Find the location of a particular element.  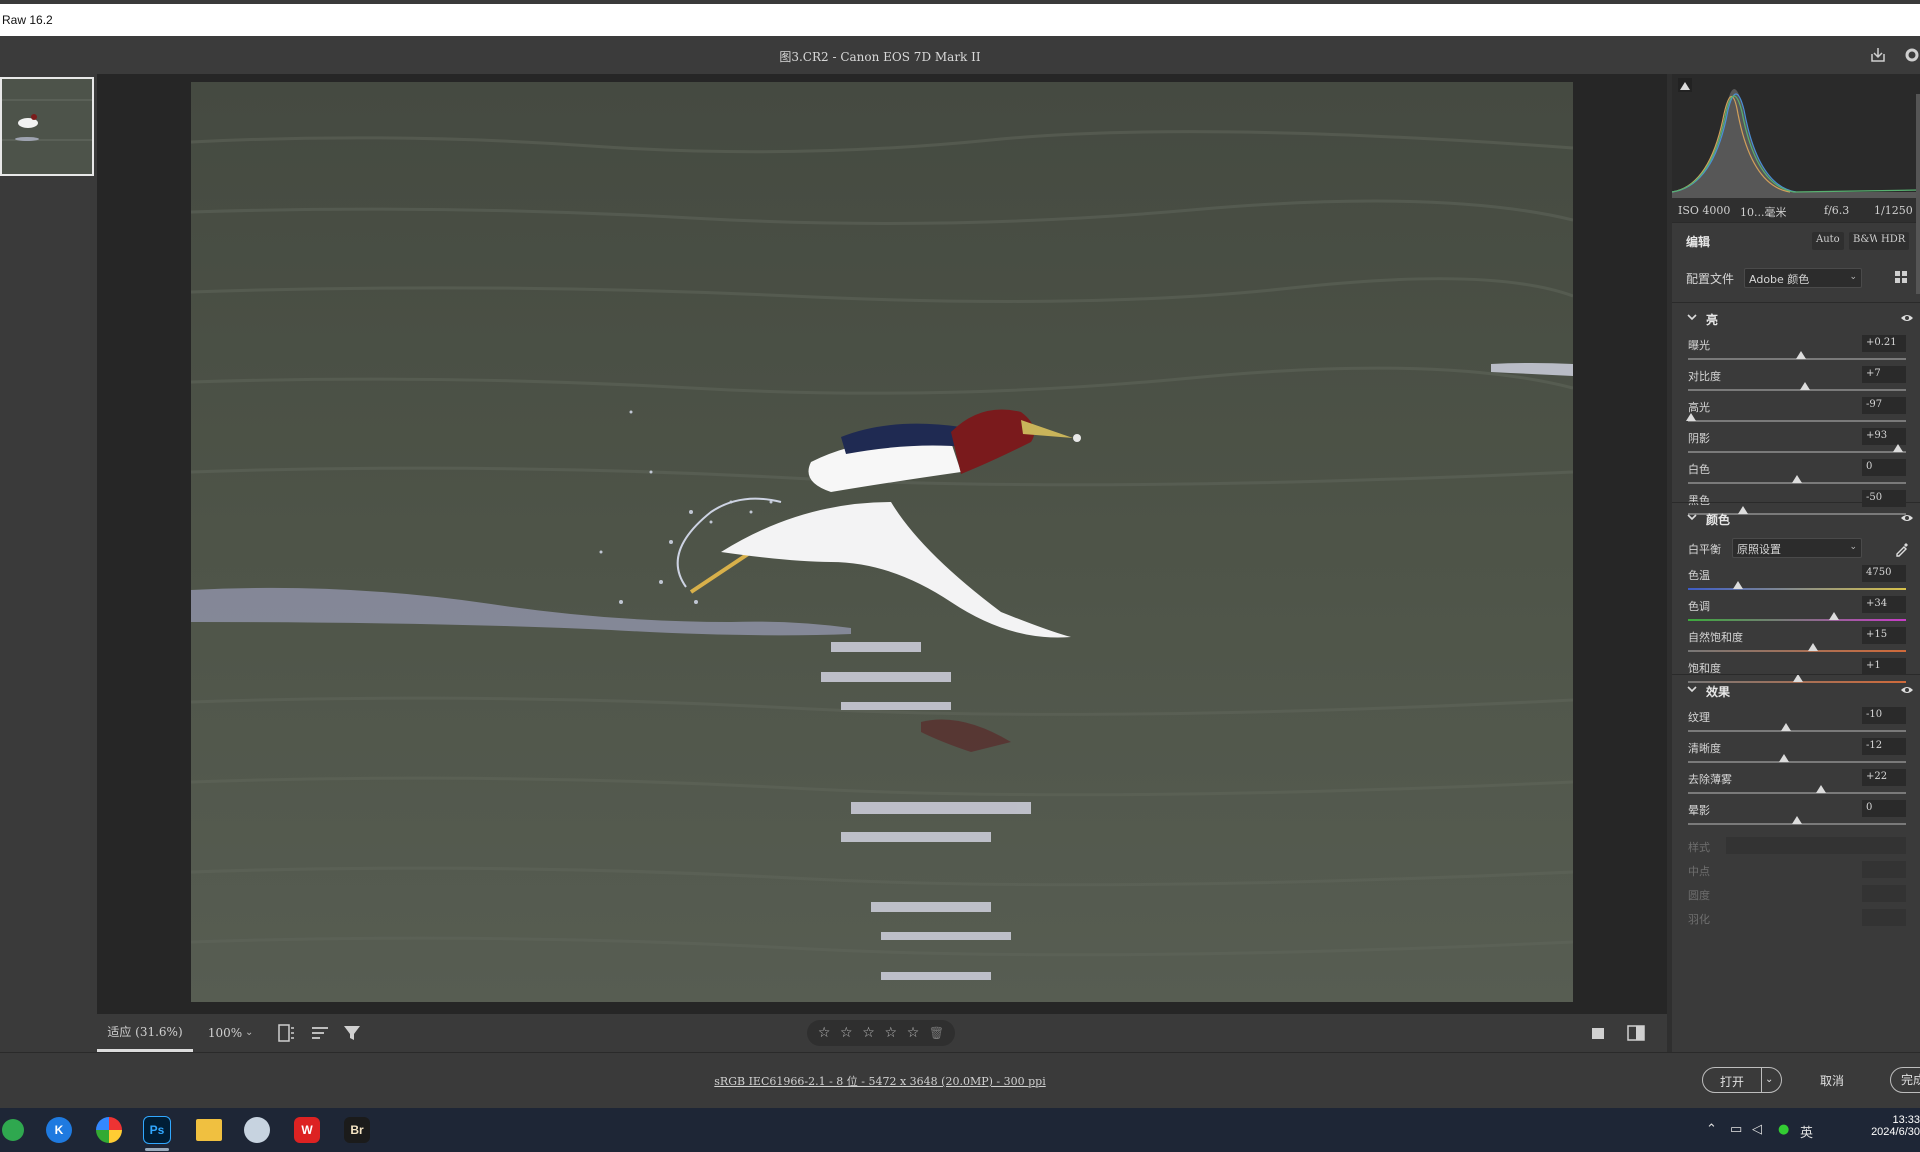

slider-row: 清晰度 -12 is located at coordinates (1796, 751).